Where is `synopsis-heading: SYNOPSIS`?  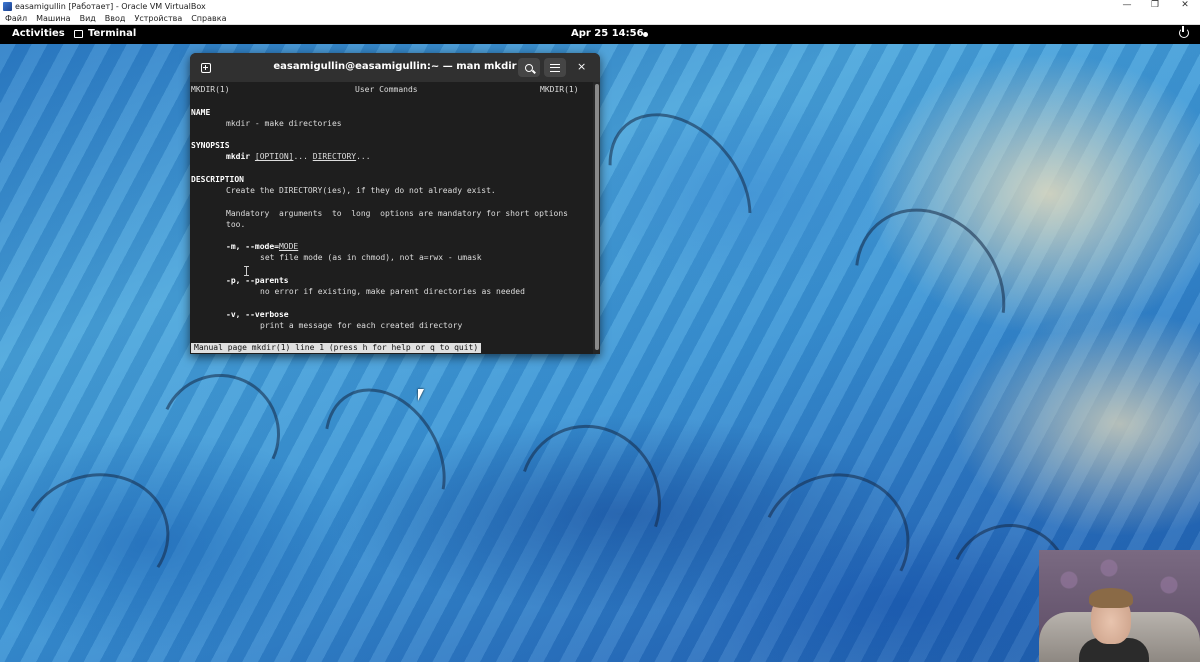 synopsis-heading: SYNOPSIS is located at coordinates (210, 145).